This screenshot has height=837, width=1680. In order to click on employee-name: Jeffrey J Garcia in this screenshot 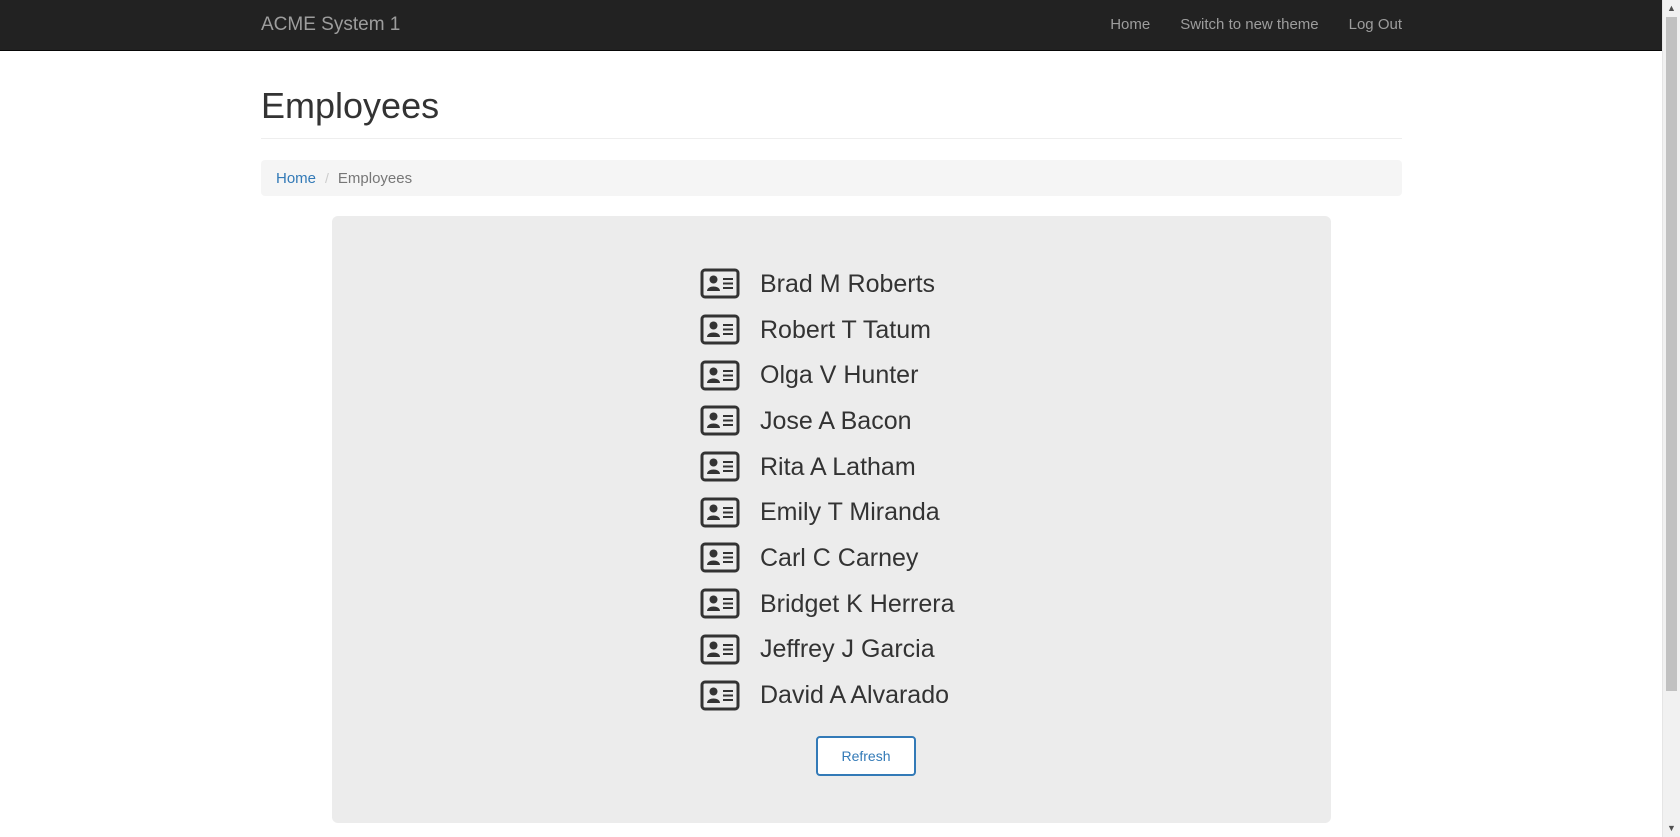, I will do `click(847, 649)`.